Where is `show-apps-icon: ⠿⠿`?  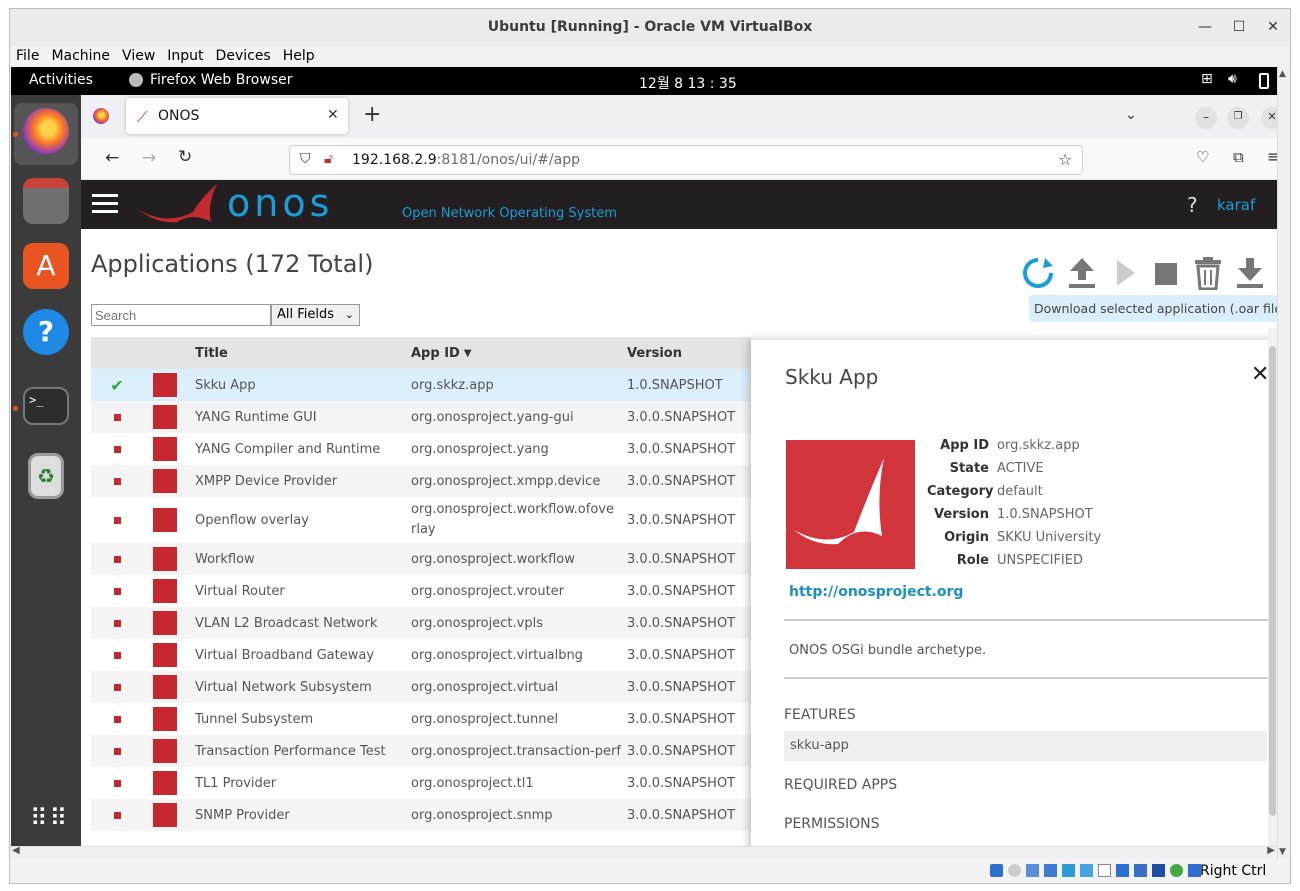 show-apps-icon: ⠿⠿ is located at coordinates (48, 825).